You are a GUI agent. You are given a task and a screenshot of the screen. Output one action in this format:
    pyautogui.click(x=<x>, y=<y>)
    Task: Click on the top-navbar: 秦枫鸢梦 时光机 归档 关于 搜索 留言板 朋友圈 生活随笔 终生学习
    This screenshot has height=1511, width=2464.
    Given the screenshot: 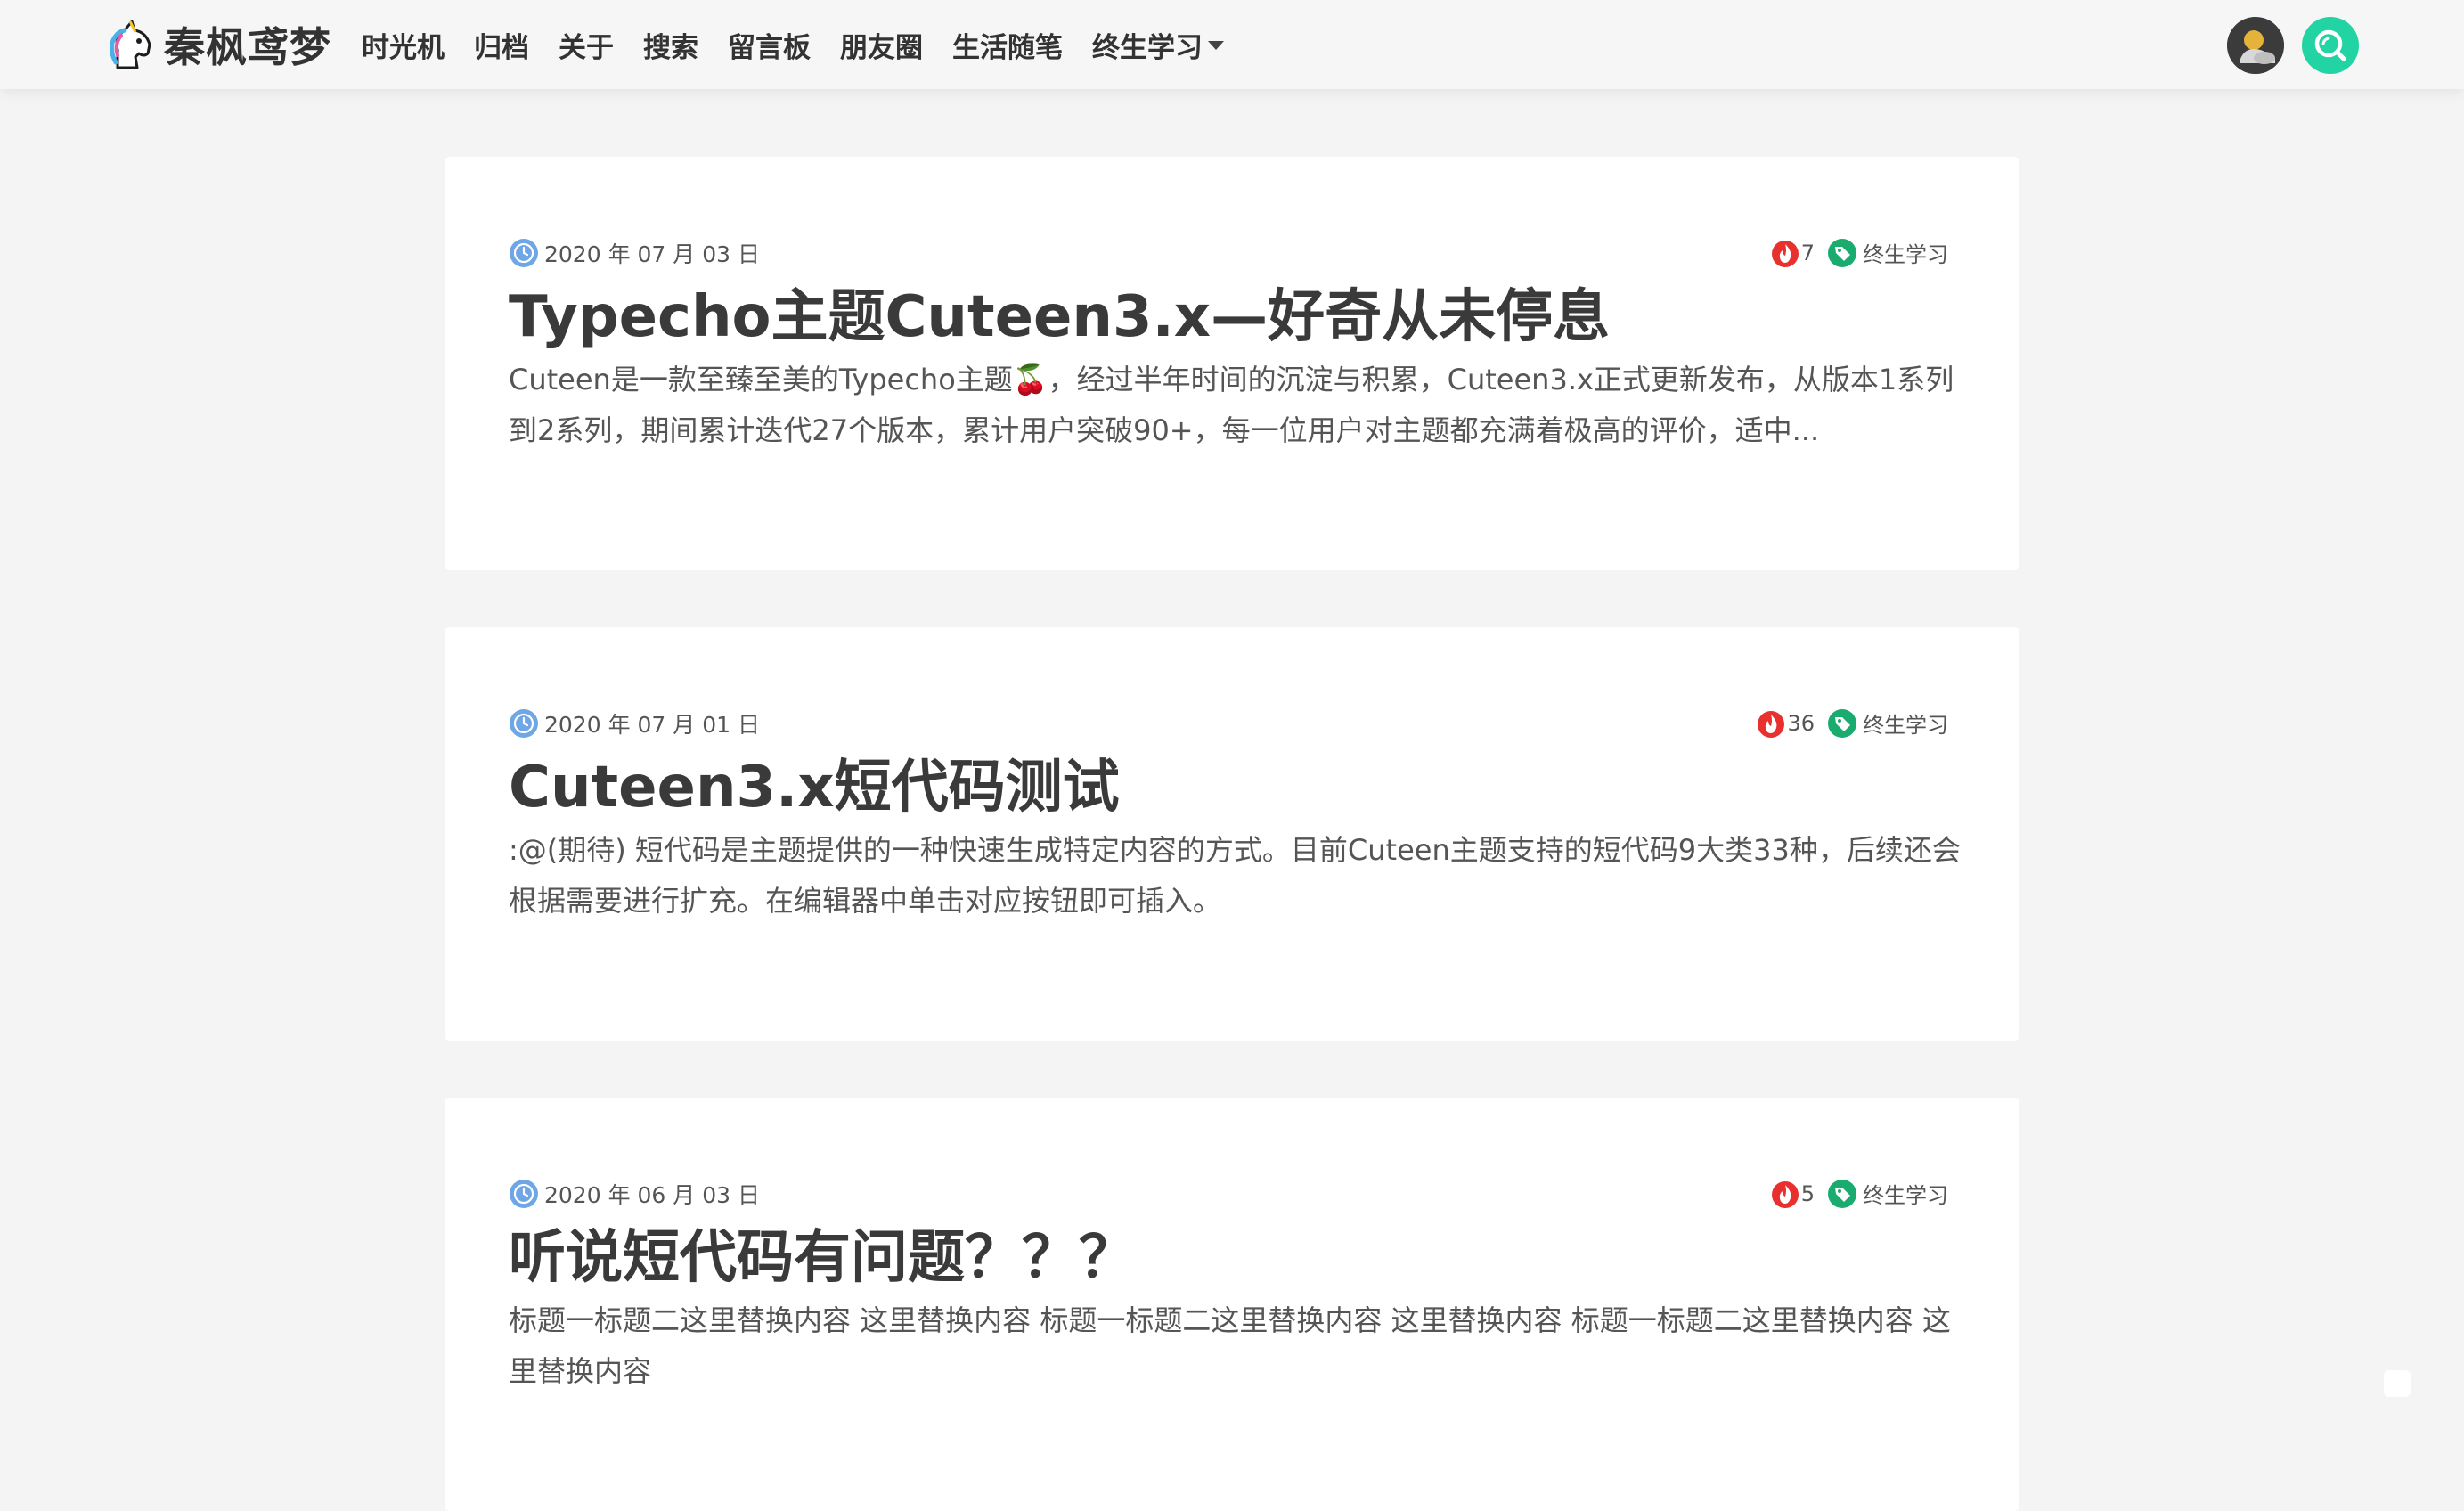 What is the action you would take?
    pyautogui.click(x=1232, y=45)
    